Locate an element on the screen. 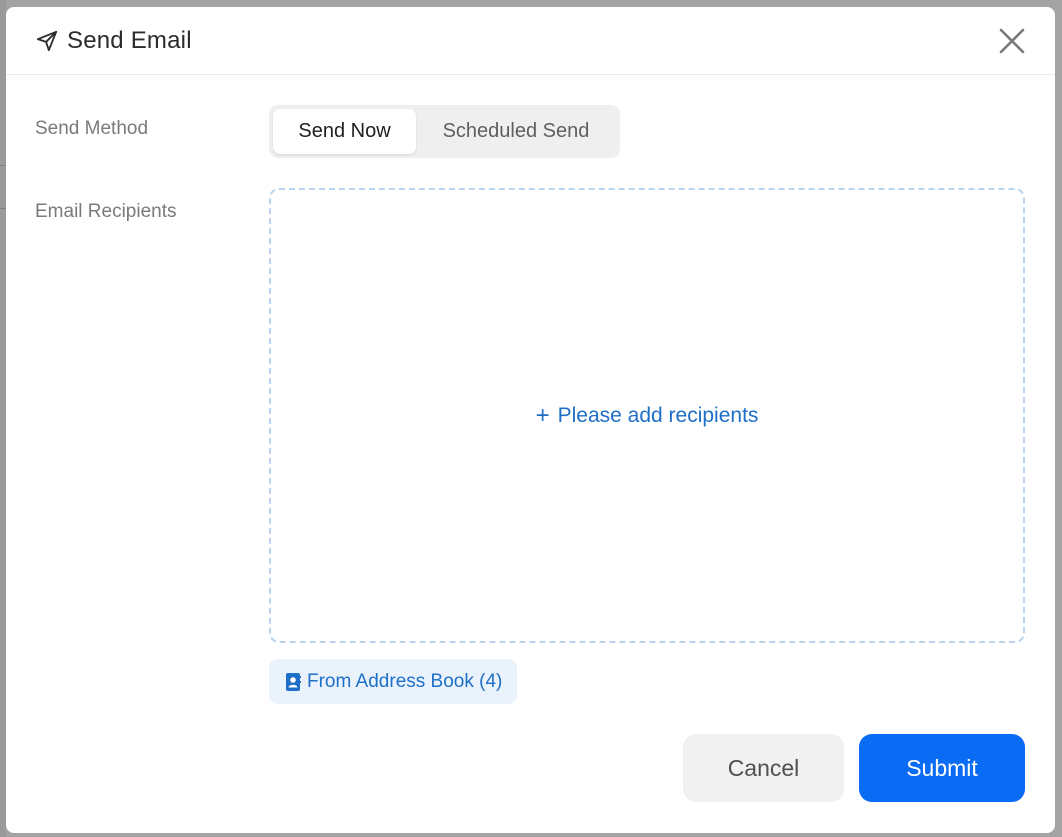  send-now-option: Send Now is located at coordinates (344, 131).